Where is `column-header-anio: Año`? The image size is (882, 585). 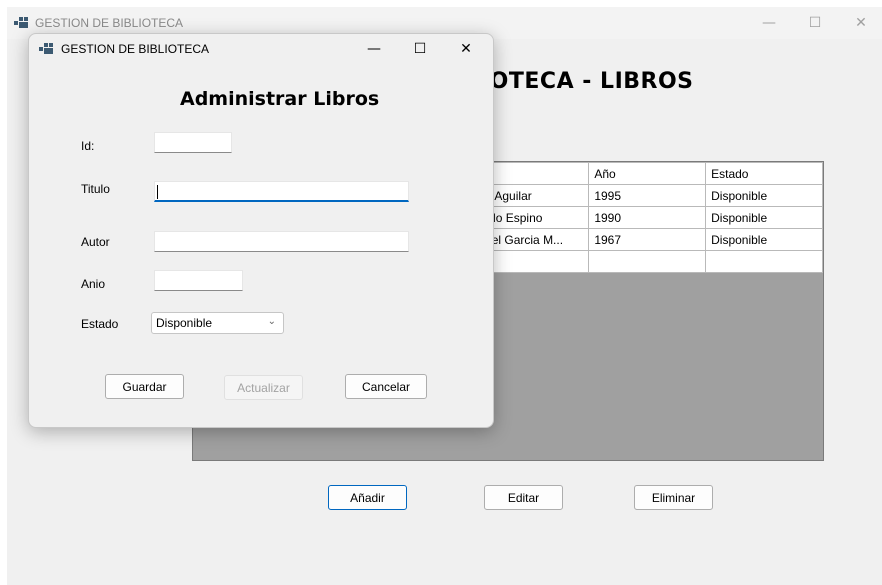
column-header-anio: Año is located at coordinates (647, 173).